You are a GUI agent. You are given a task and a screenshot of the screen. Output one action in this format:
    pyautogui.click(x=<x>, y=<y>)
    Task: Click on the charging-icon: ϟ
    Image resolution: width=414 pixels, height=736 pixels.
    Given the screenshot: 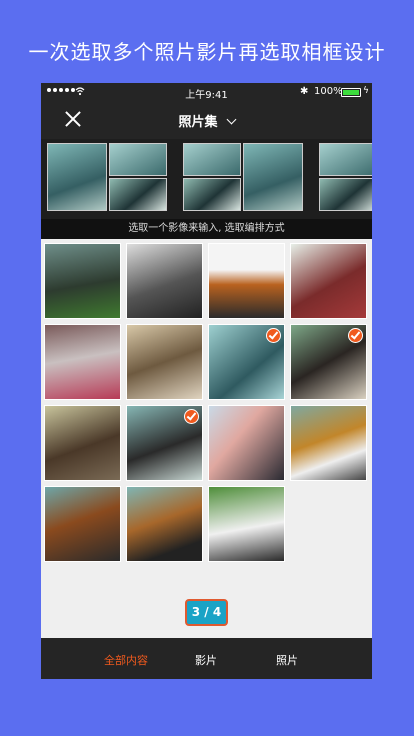 What is the action you would take?
    pyautogui.click(x=366, y=91)
    